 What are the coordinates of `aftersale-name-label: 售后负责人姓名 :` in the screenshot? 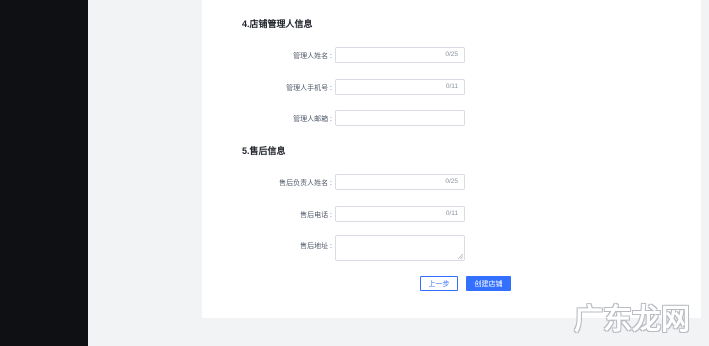 It's located at (305, 183).